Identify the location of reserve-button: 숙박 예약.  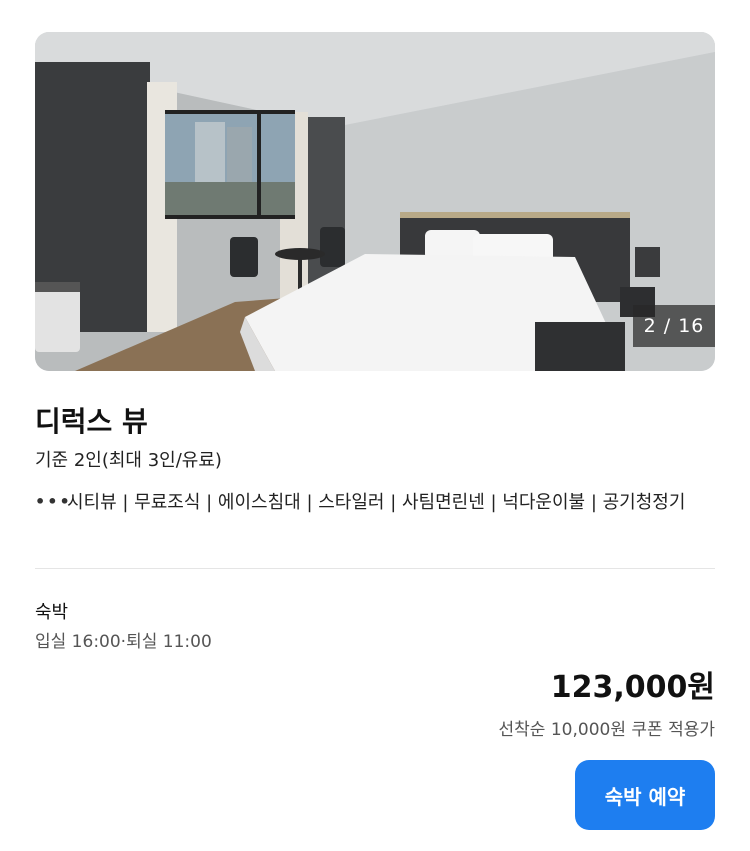
(645, 795).